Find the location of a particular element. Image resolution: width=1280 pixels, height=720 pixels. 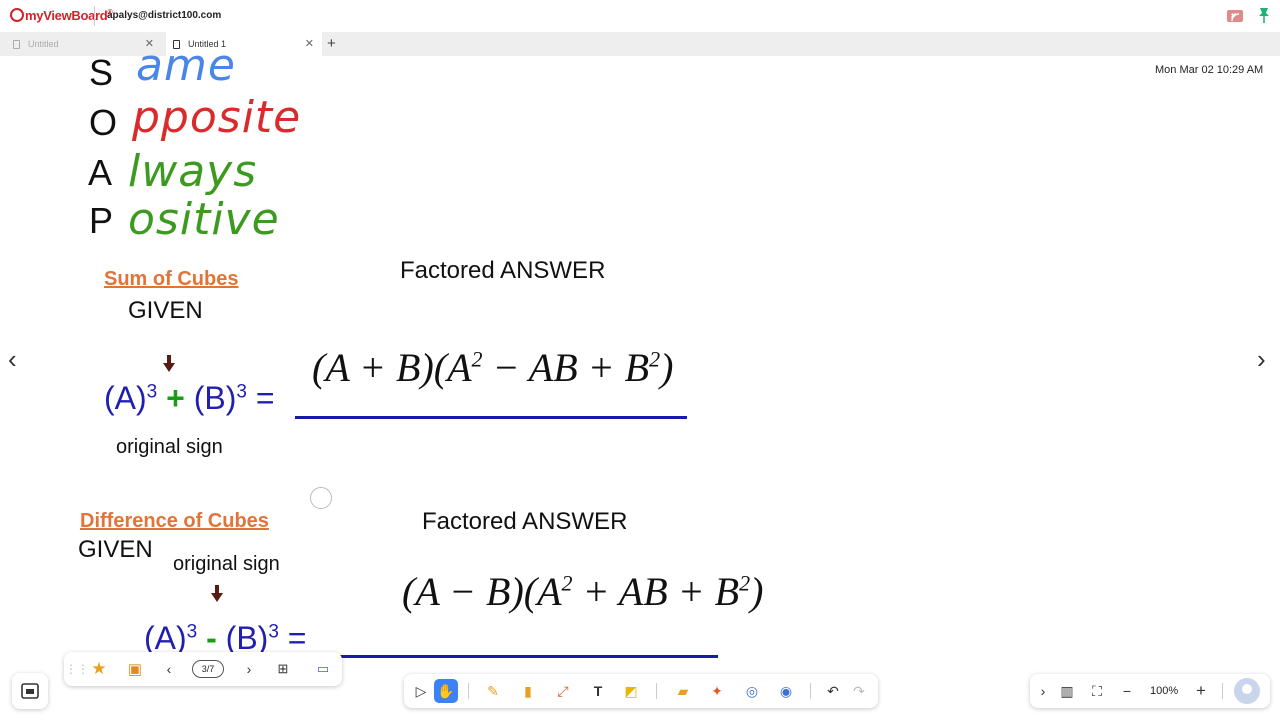

soap-word-always: lways is located at coordinates (193, 171).